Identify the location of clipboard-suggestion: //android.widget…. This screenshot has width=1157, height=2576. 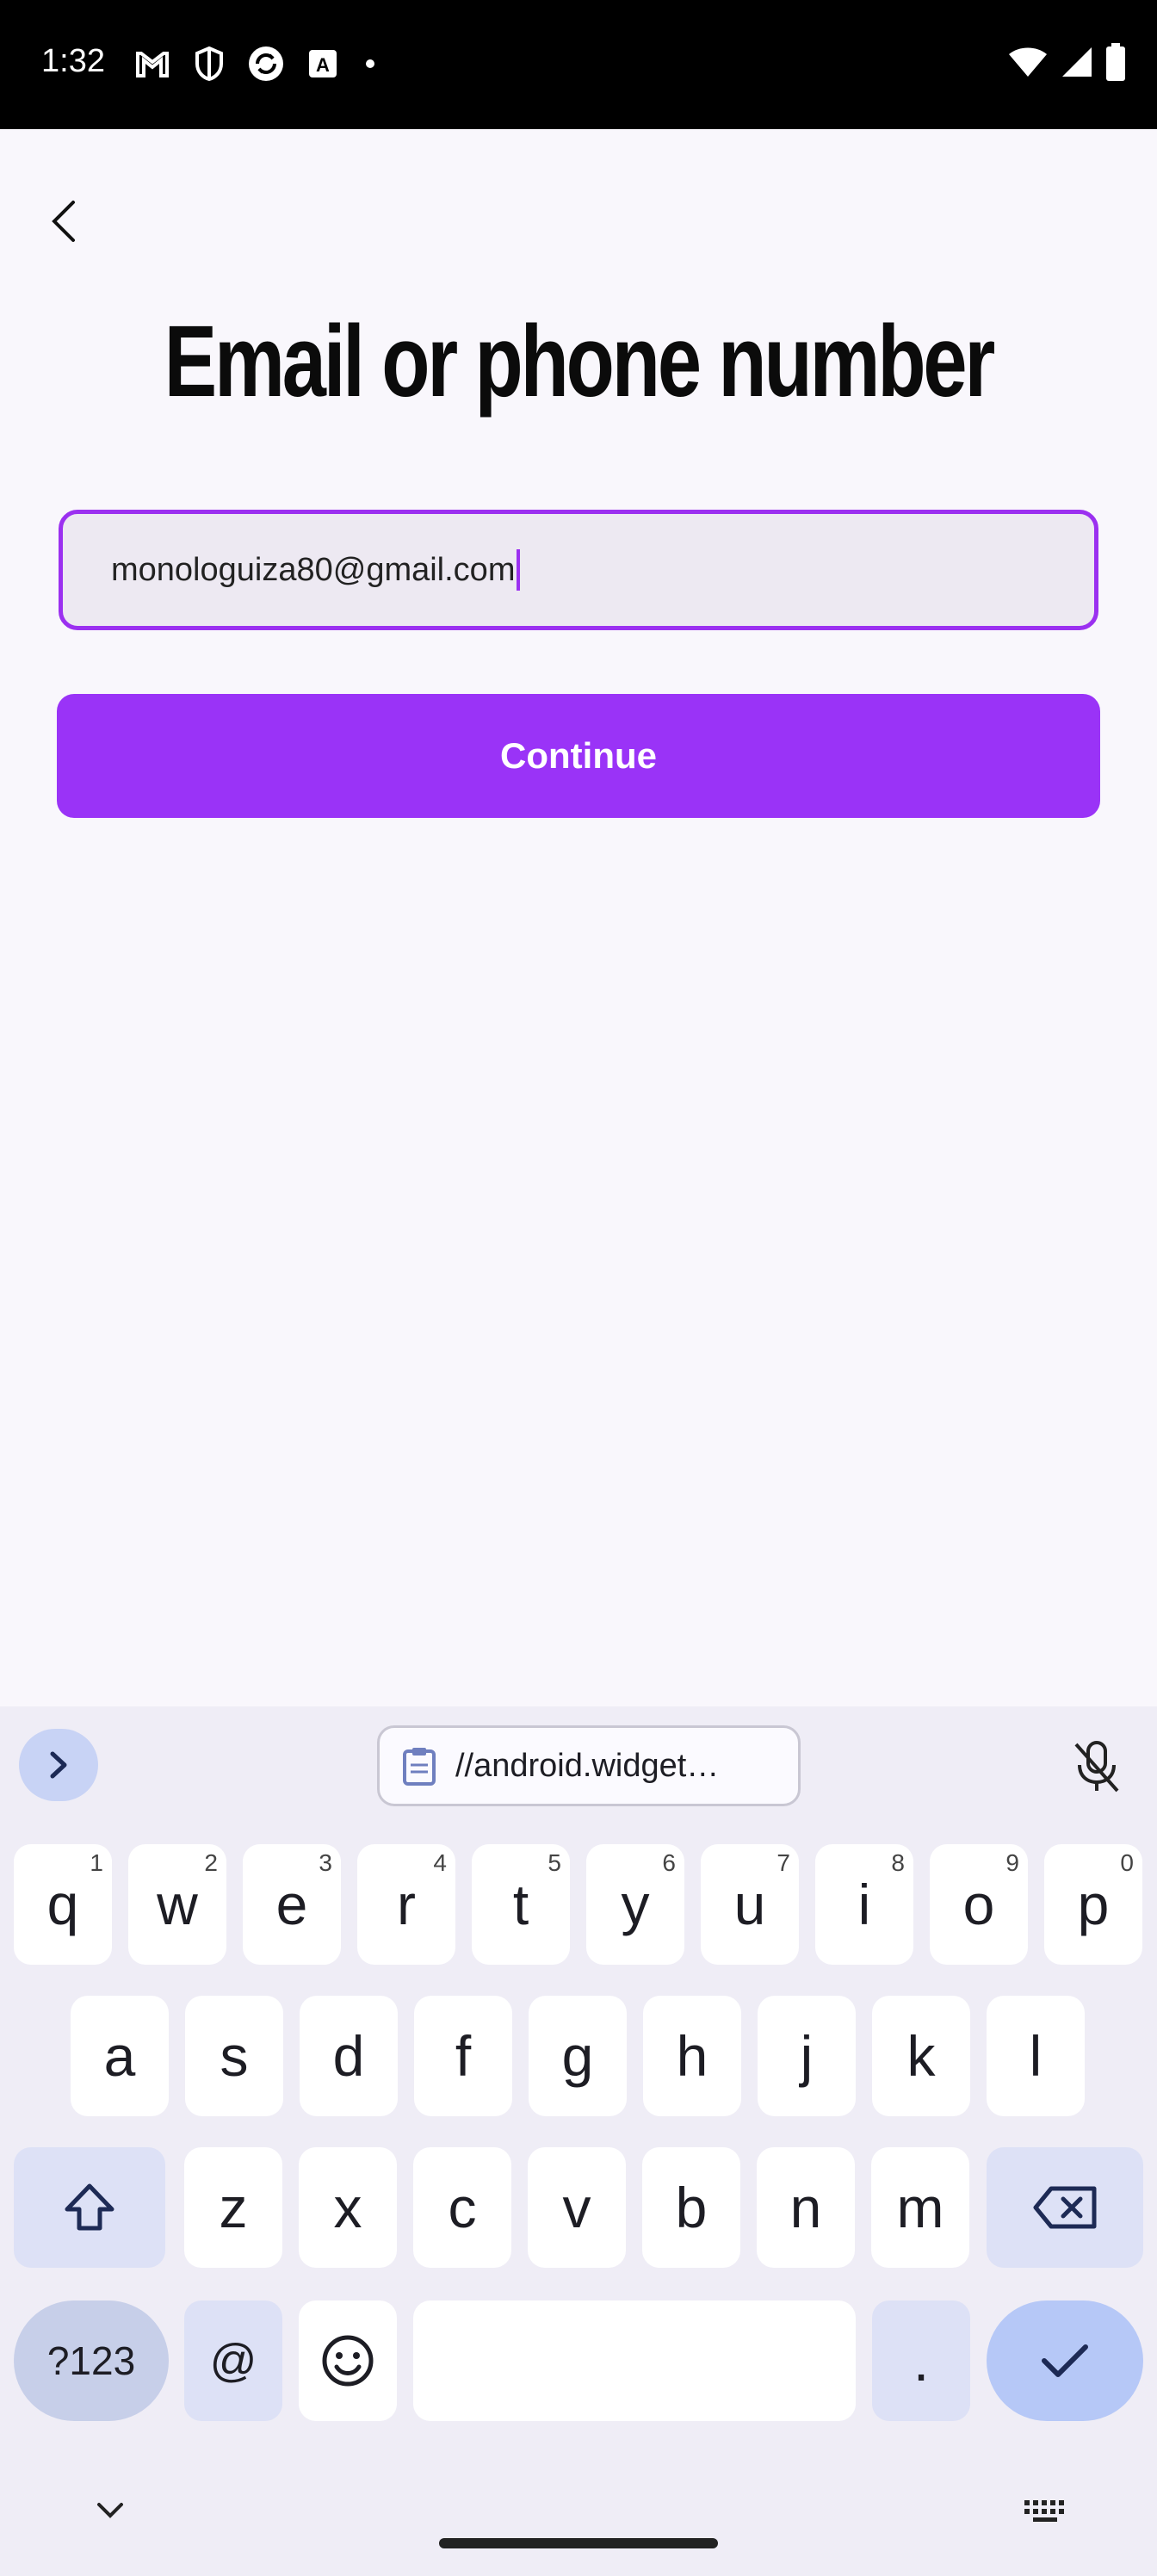
(589, 1766).